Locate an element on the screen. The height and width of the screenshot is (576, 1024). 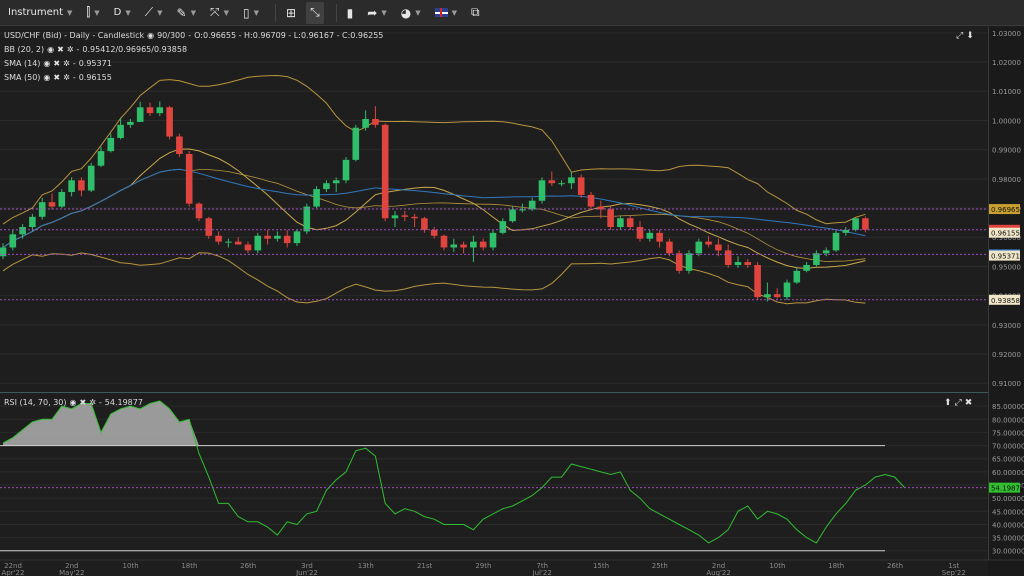
x-tick-label: 26th is located at coordinates (248, 566).